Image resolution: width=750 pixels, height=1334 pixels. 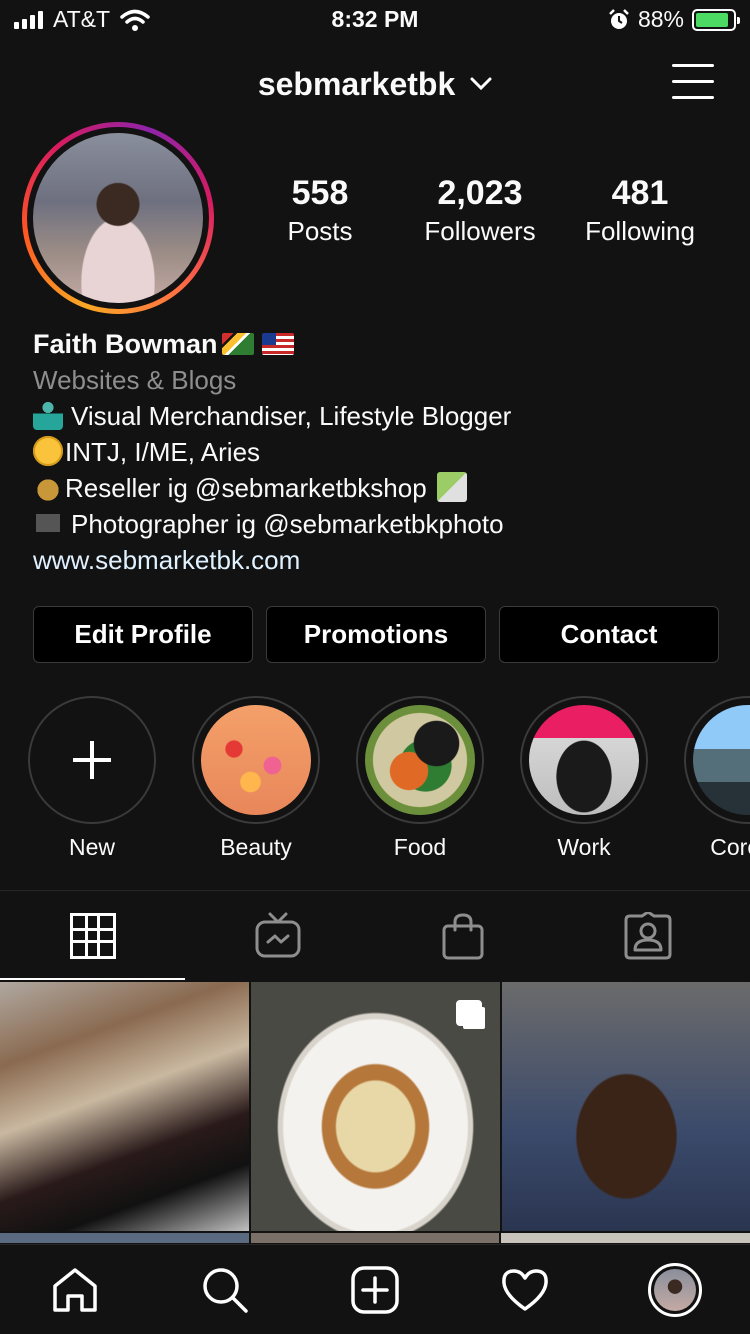 I want to click on profile-header: sebmarketbk, so click(x=375, y=84).